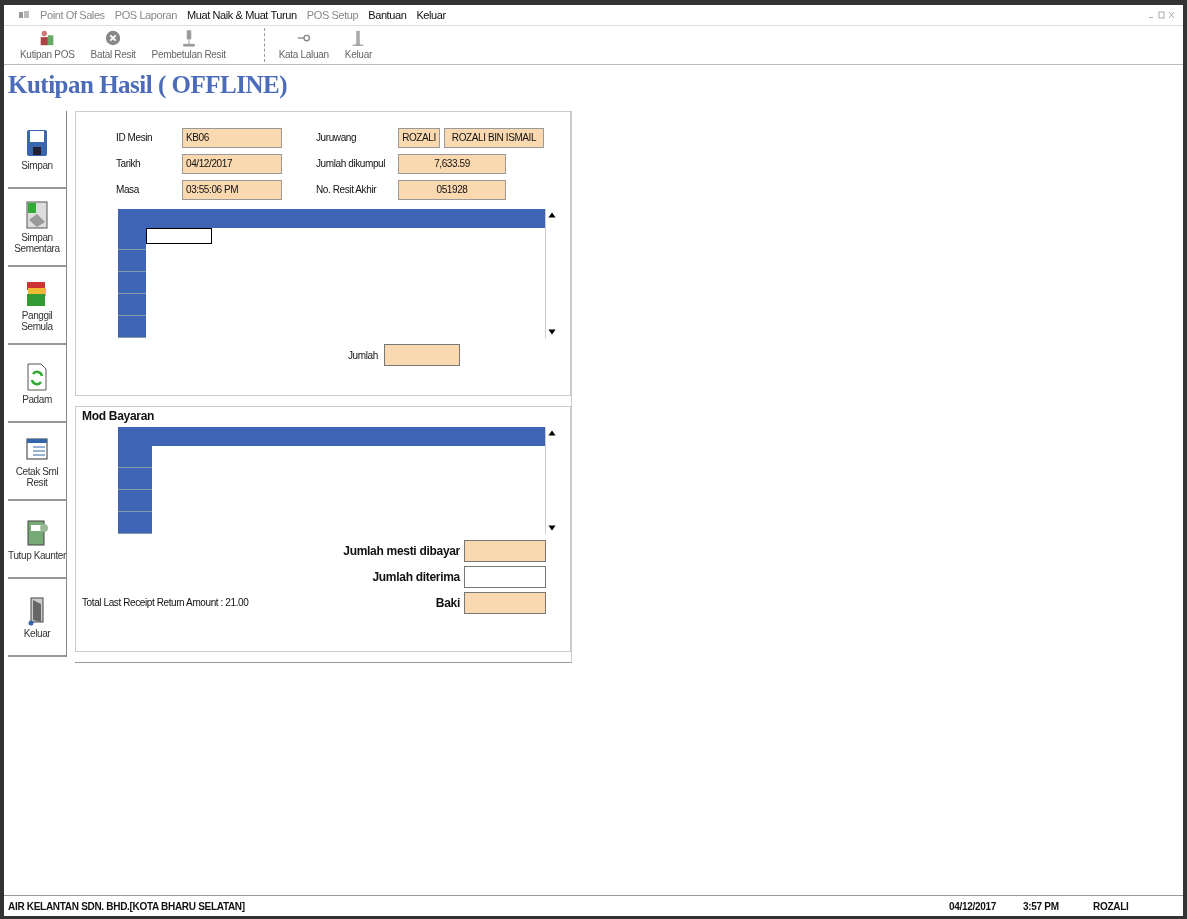 This screenshot has width=1187, height=919. What do you see at coordinates (127, 906) in the screenshot?
I see `company-name: AIR KELANTAN SDN. BHD.[KOTA BHARU SELATAN]` at bounding box center [127, 906].